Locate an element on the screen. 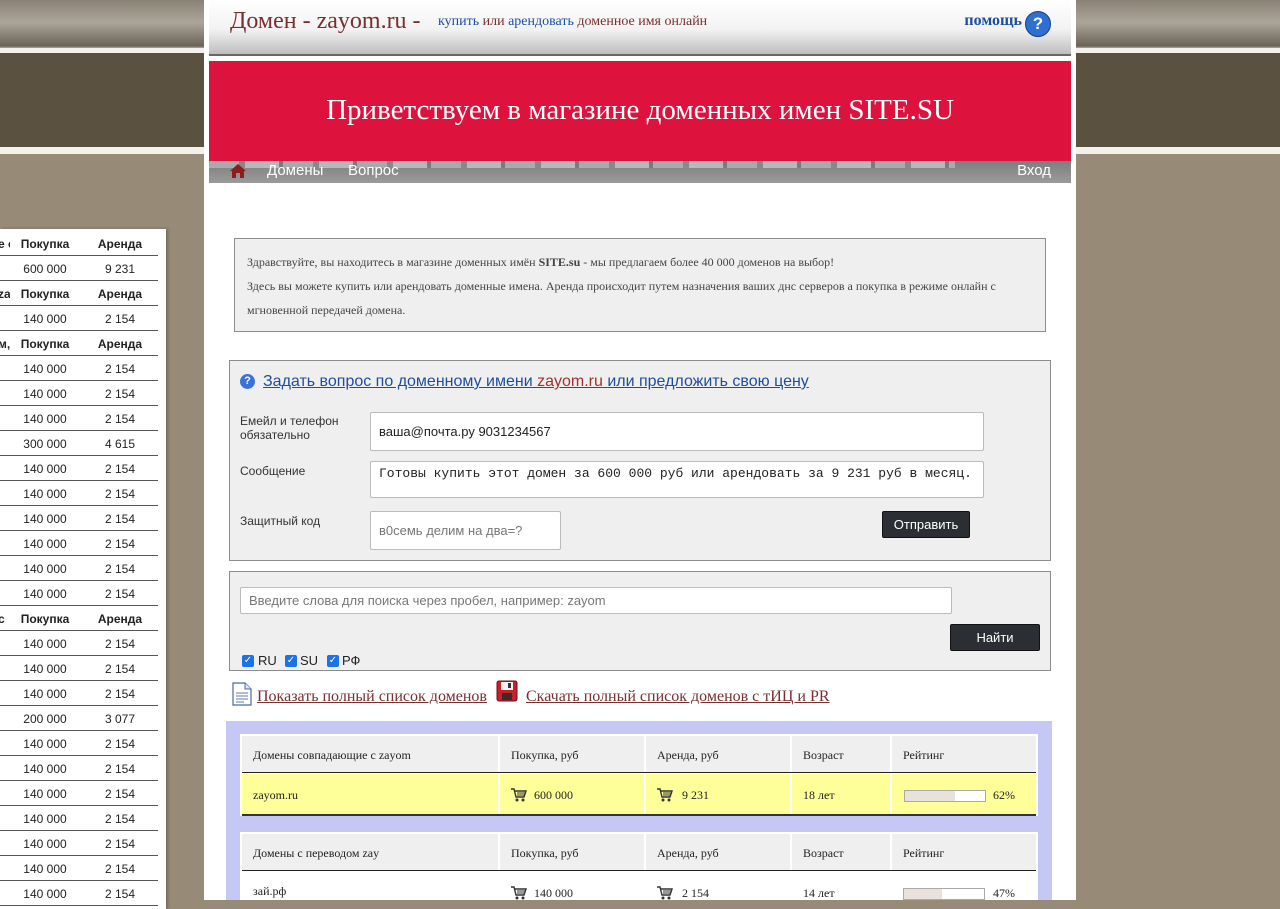 Image resolution: width=1280 pixels, height=909 pixels. left-table-cell: м, is located at coordinates (5, 344).